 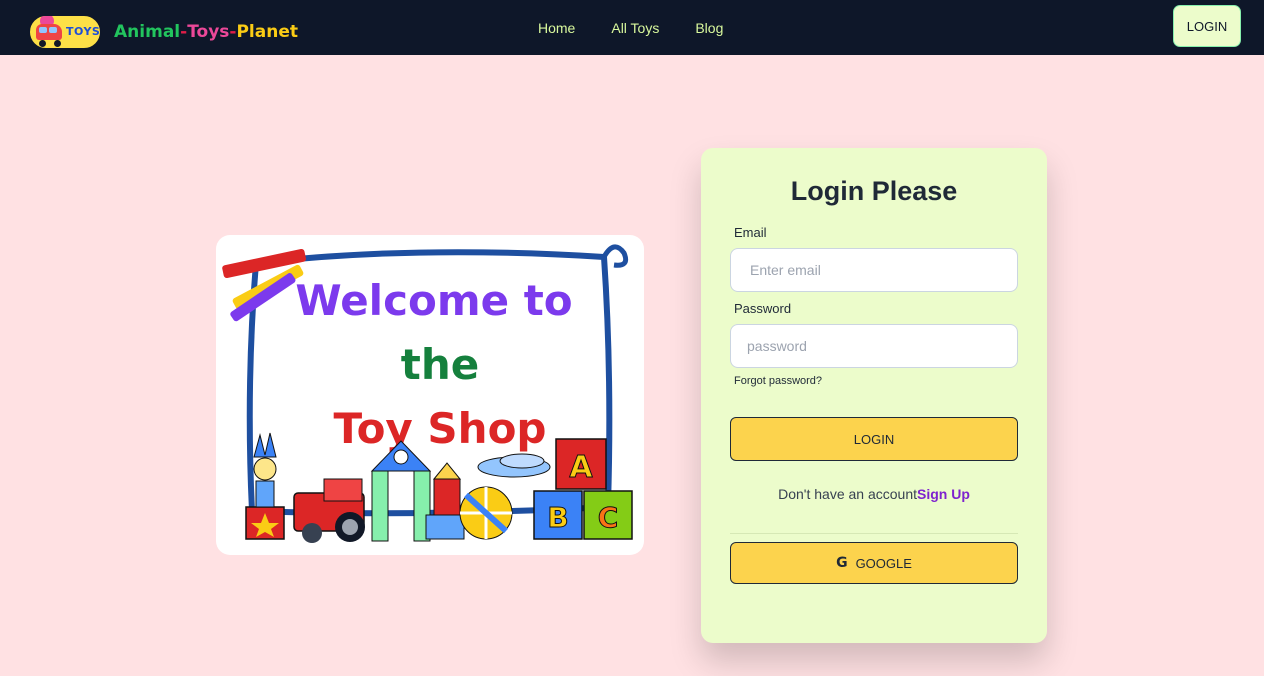 I want to click on block-letter-b: B, so click(x=557, y=517).